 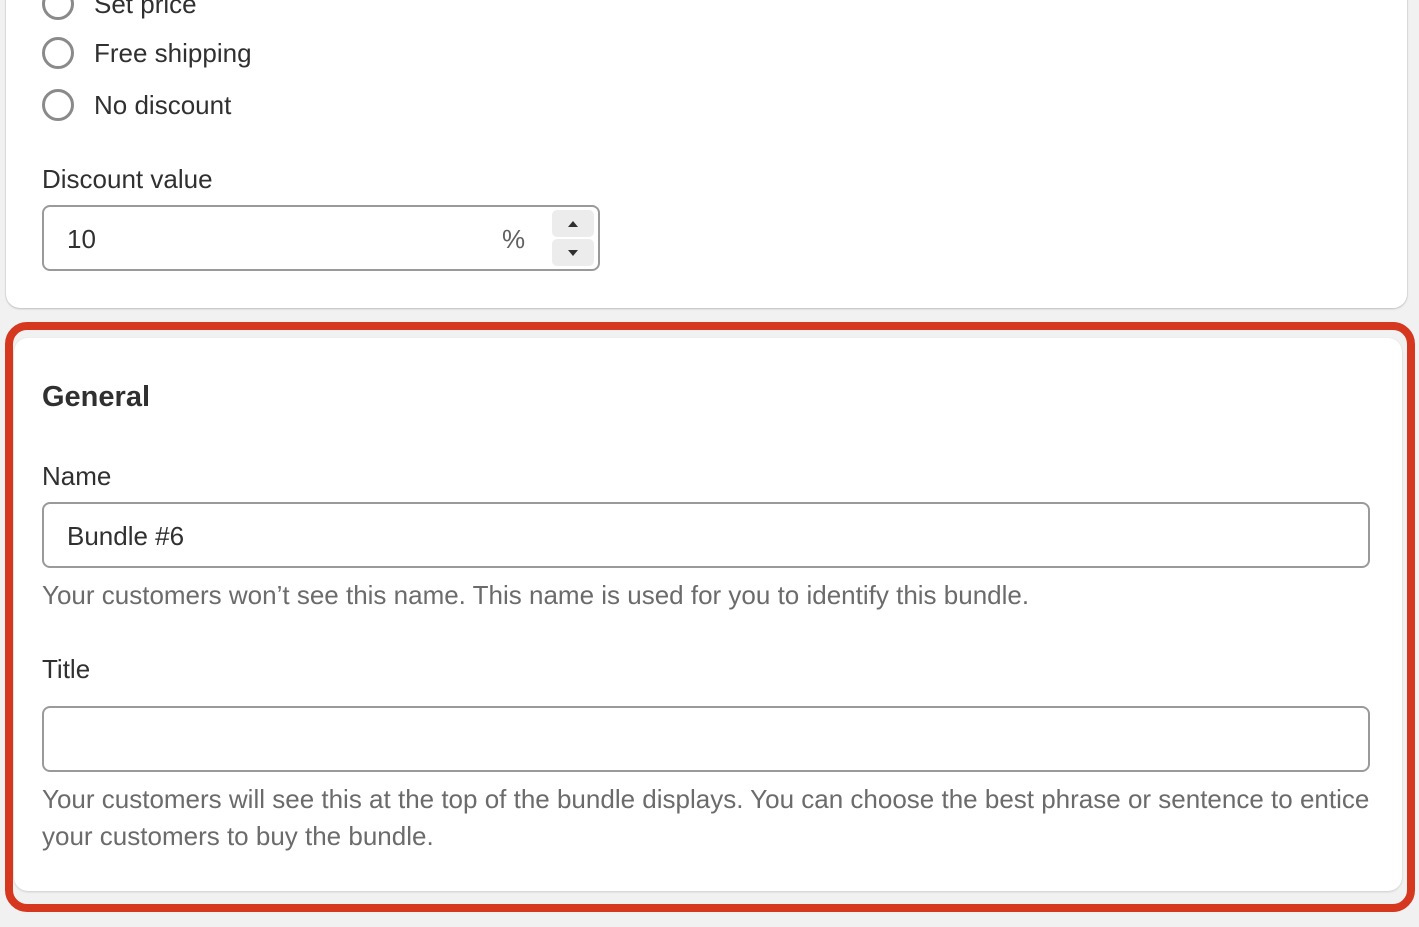 I want to click on name-input: Bundle #6, so click(x=706, y=535).